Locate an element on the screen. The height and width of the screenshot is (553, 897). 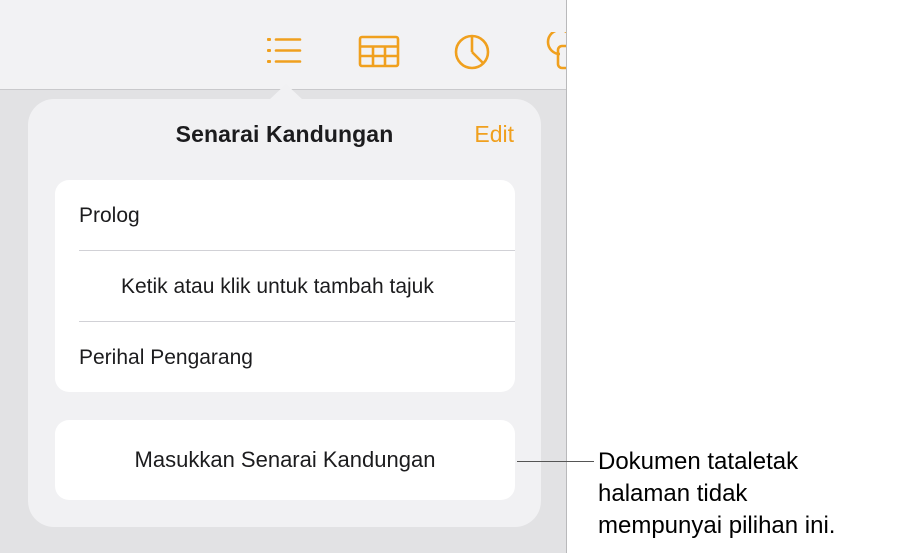
table-icon is located at coordinates (379, 52).